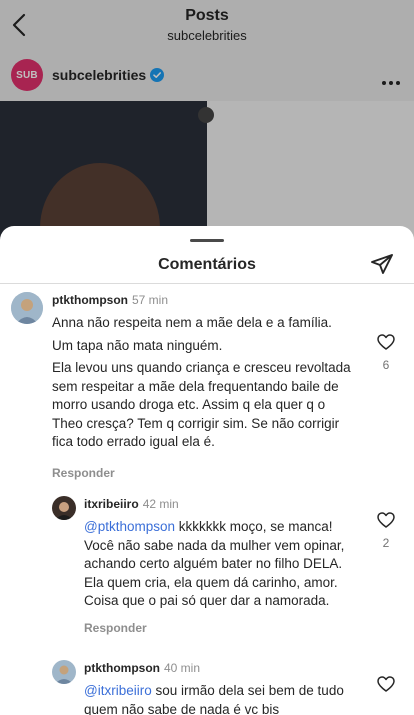  What do you see at coordinates (207, 240) in the screenshot?
I see `sheet-drag-handle` at bounding box center [207, 240].